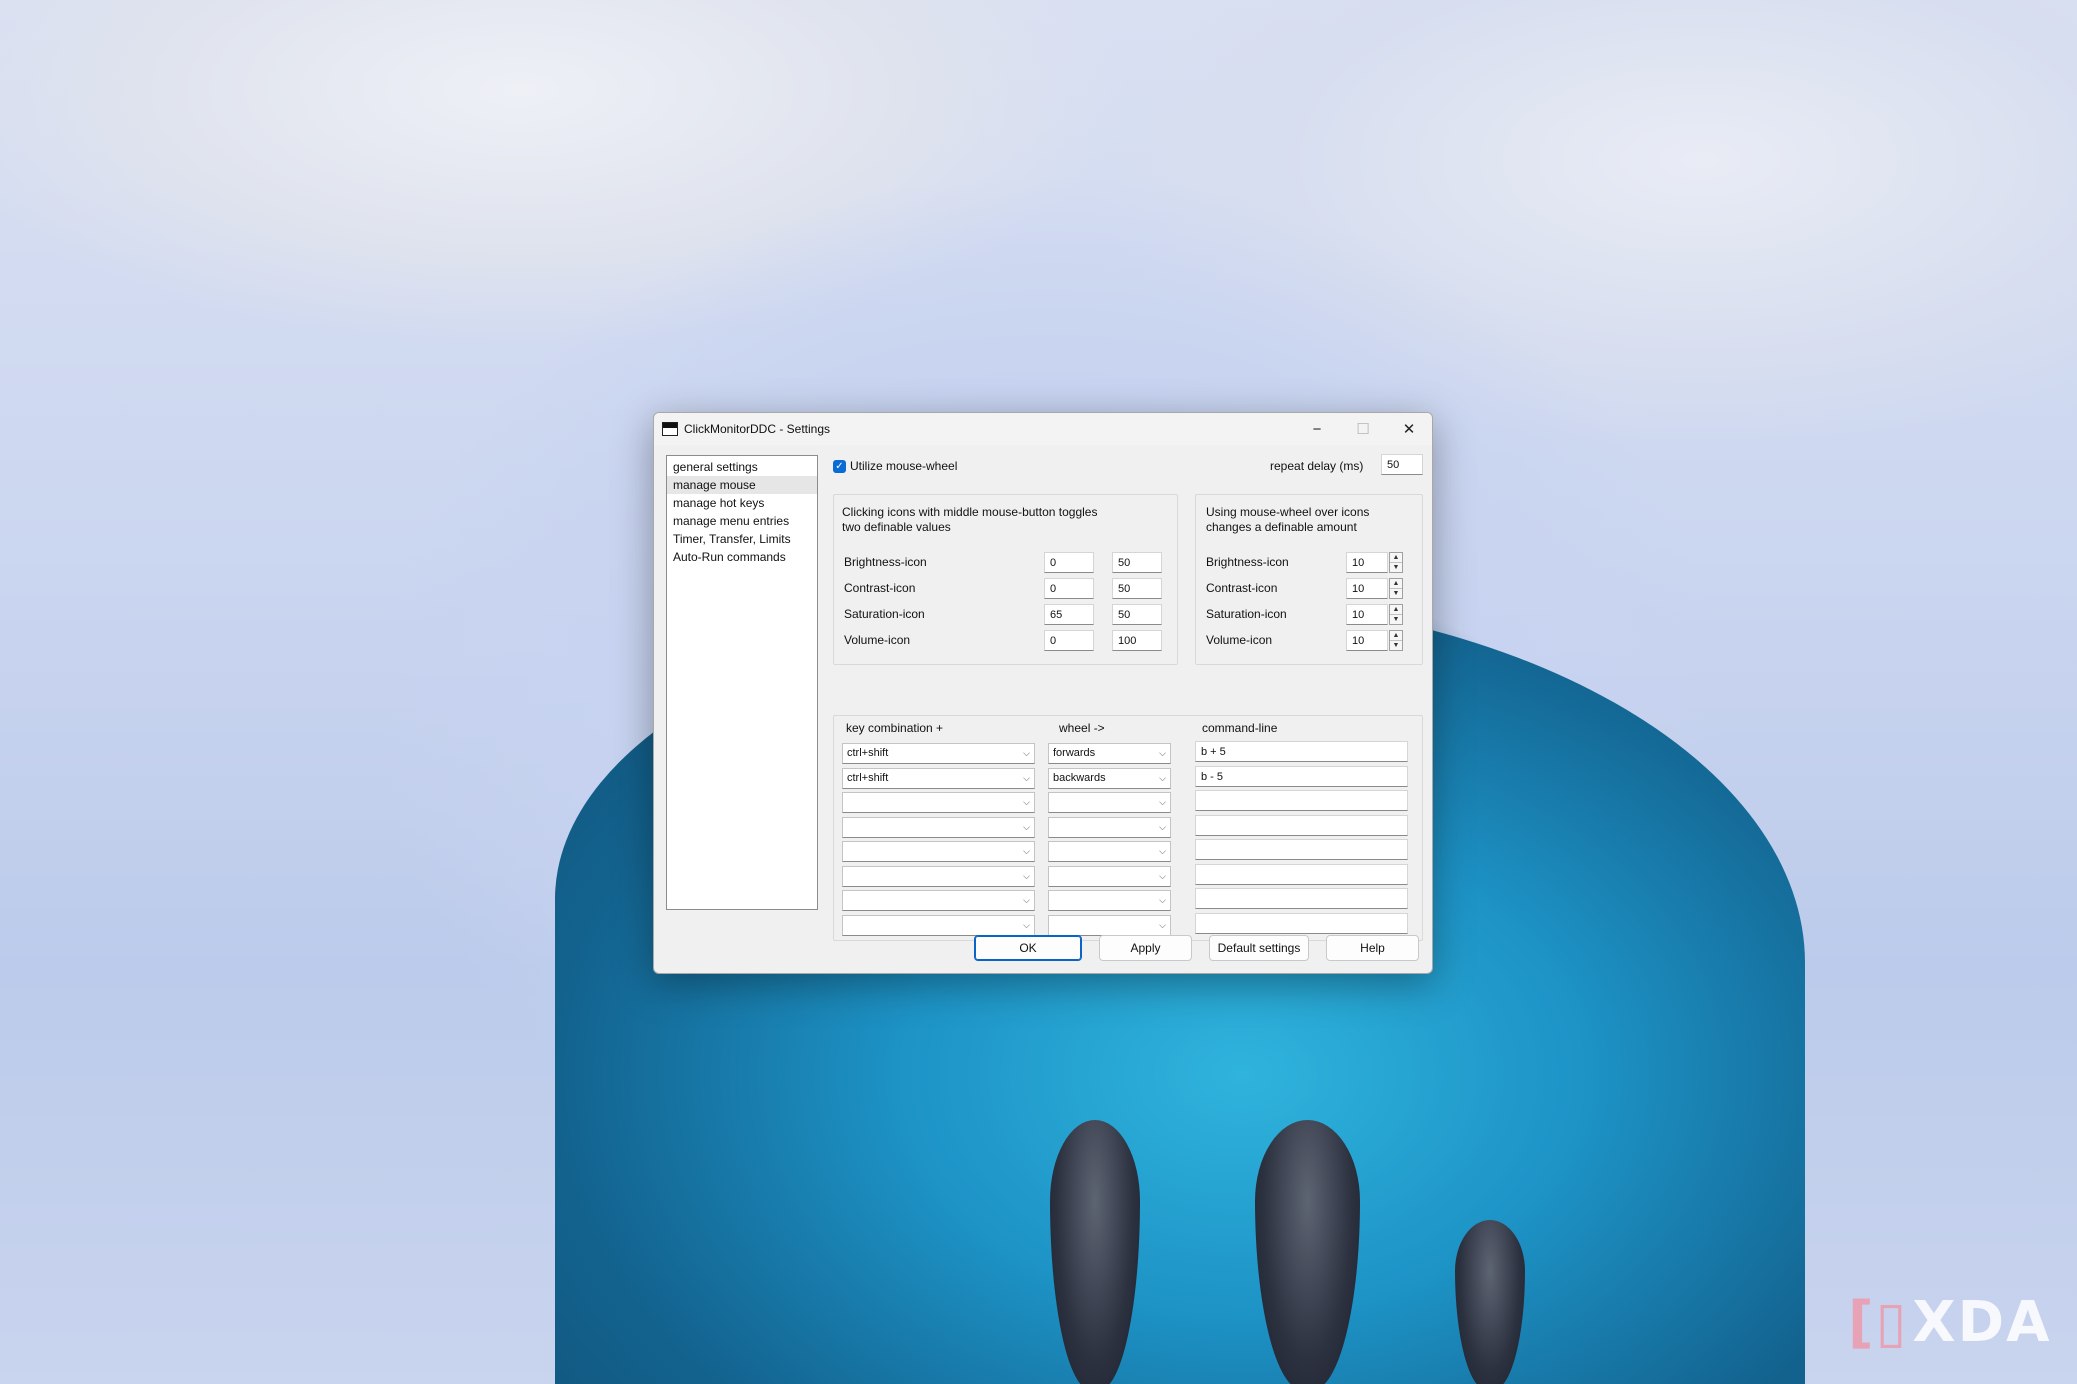 Image resolution: width=2077 pixels, height=1384 pixels. I want to click on nav-item-general-settings: general settings, so click(742, 467).